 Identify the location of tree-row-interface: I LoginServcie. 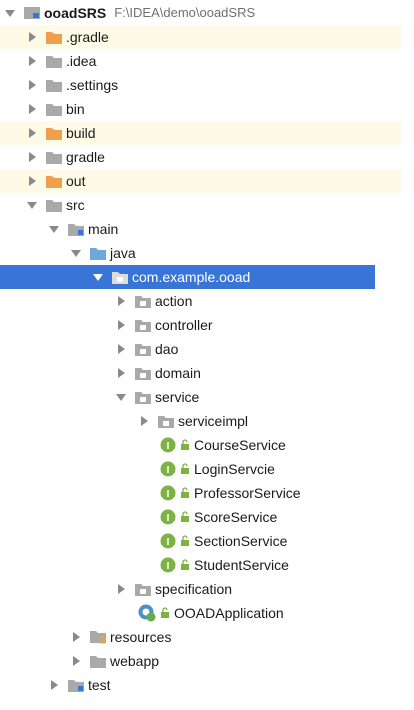
(137, 469).